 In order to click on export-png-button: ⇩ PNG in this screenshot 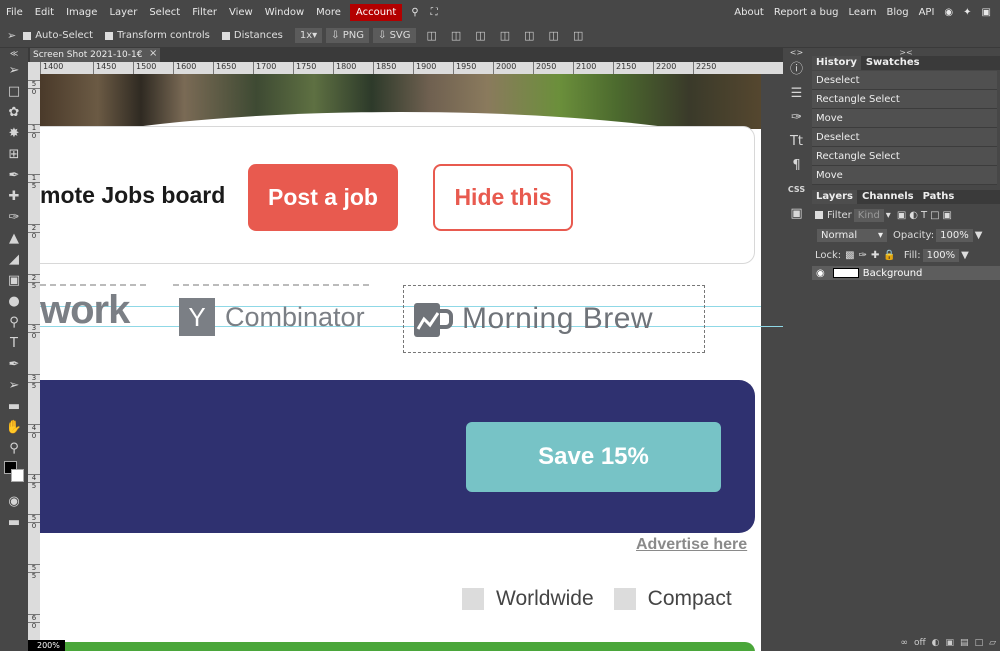, I will do `click(347, 35)`.